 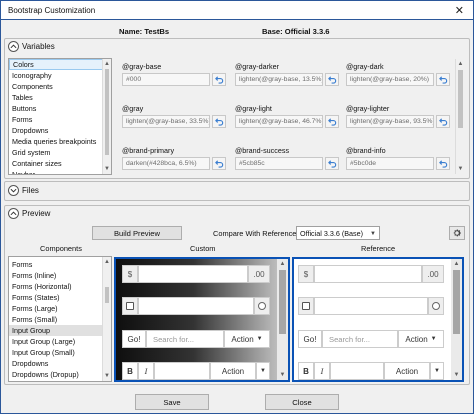 What do you see at coordinates (306, 371) in the screenshot?
I see `reference-bold-button: B` at bounding box center [306, 371].